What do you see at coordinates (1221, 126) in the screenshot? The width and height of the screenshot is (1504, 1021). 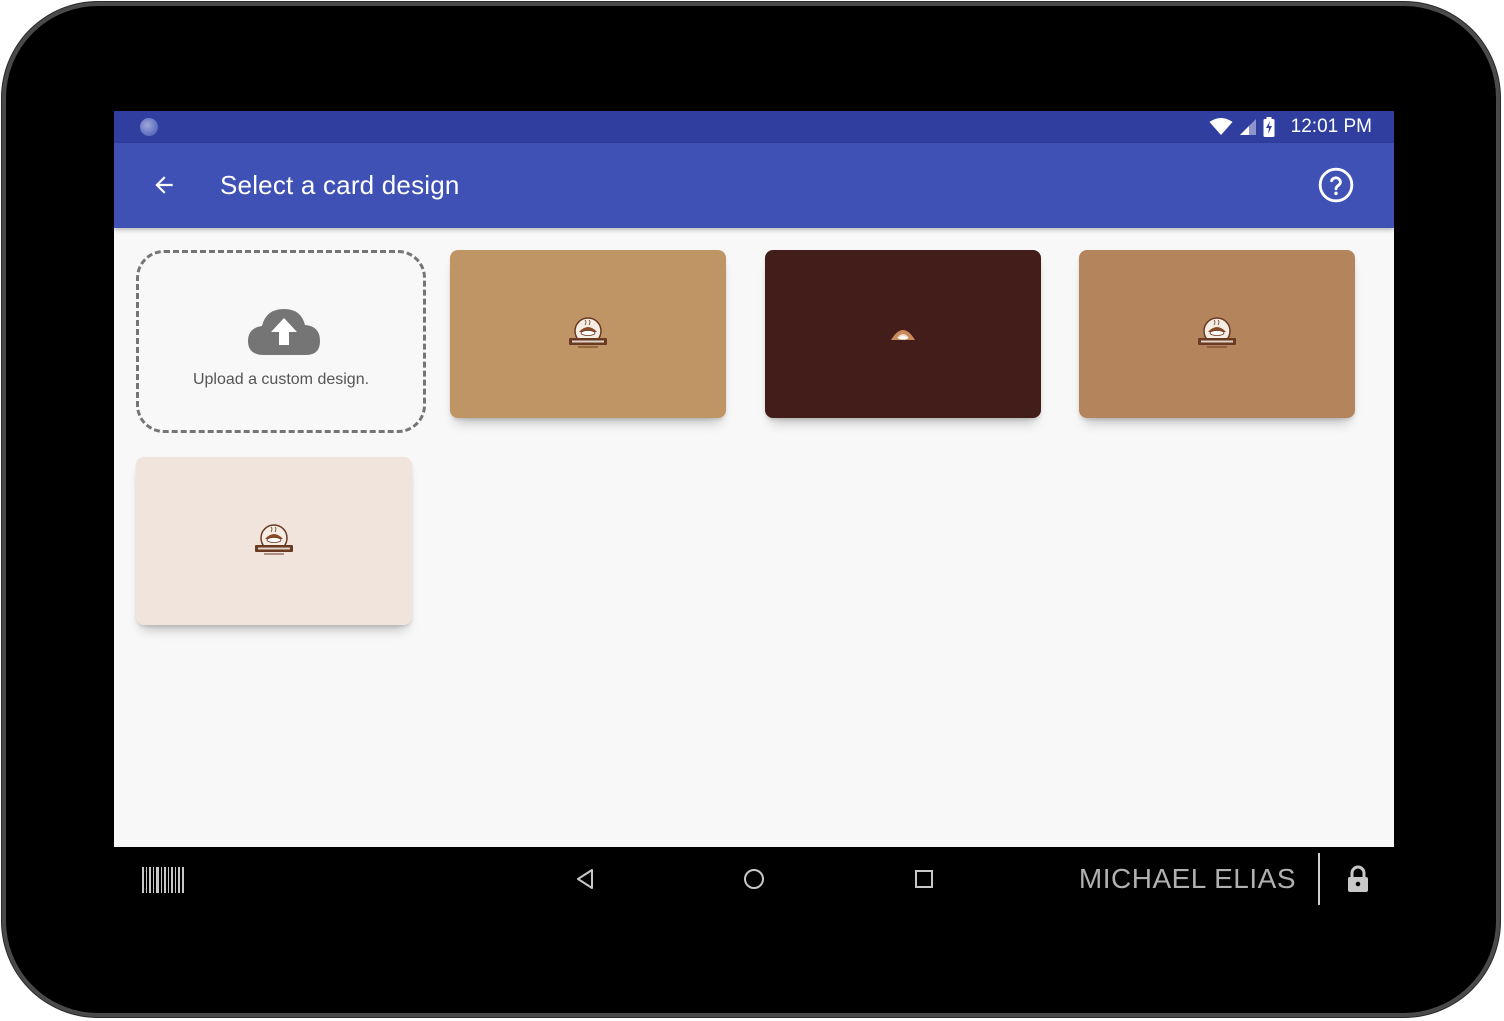 I see `wifi-icon` at bounding box center [1221, 126].